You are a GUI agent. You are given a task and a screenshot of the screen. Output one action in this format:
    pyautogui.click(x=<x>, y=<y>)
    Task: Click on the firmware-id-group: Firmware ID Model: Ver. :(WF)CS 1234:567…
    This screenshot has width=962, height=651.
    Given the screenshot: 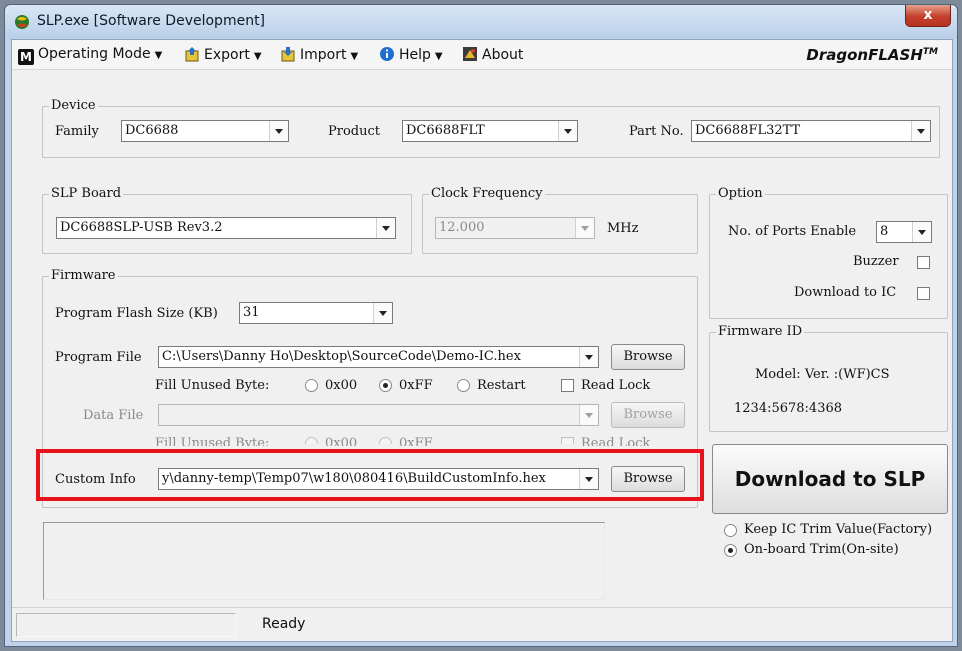 What is the action you would take?
    pyautogui.click(x=828, y=378)
    